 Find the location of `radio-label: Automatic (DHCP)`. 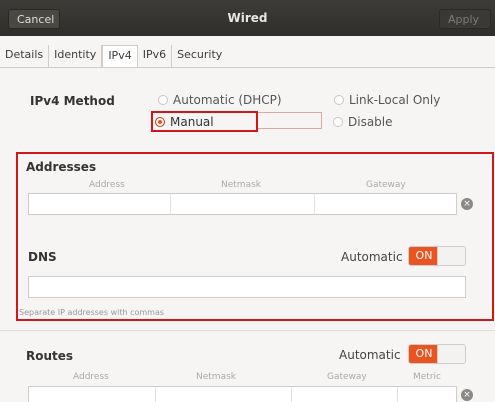

radio-label: Automatic (DHCP) is located at coordinates (227, 100).